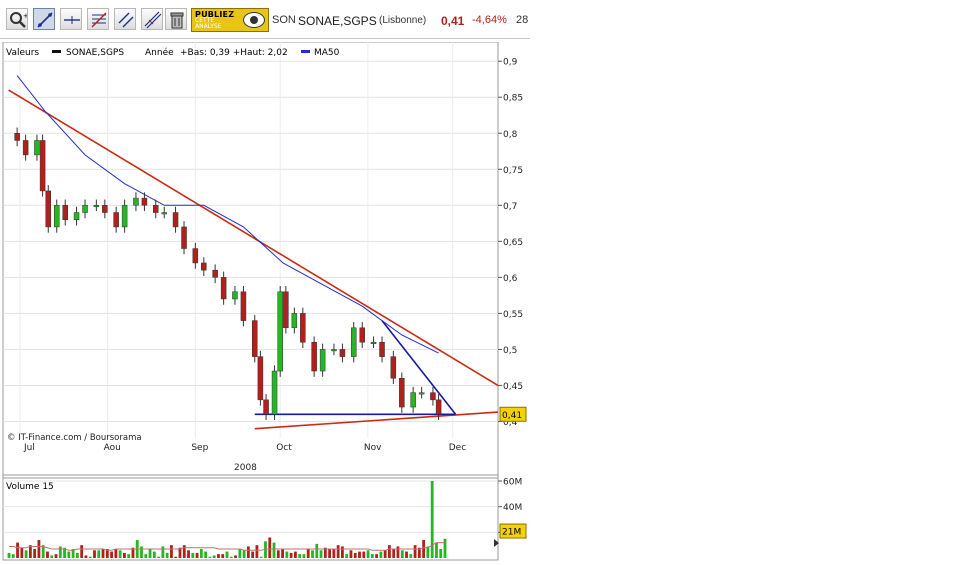 Image resolution: width=955 pixels, height=565 pixels. What do you see at coordinates (71, 19) in the screenshot?
I see `horizontal-line-tool-button` at bounding box center [71, 19].